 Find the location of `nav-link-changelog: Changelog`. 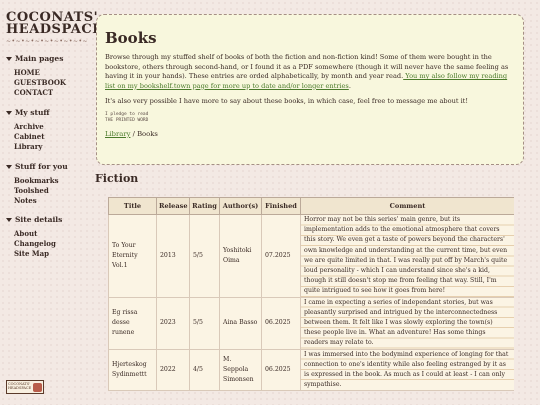

nav-link-changelog: Changelog is located at coordinates (38, 244).